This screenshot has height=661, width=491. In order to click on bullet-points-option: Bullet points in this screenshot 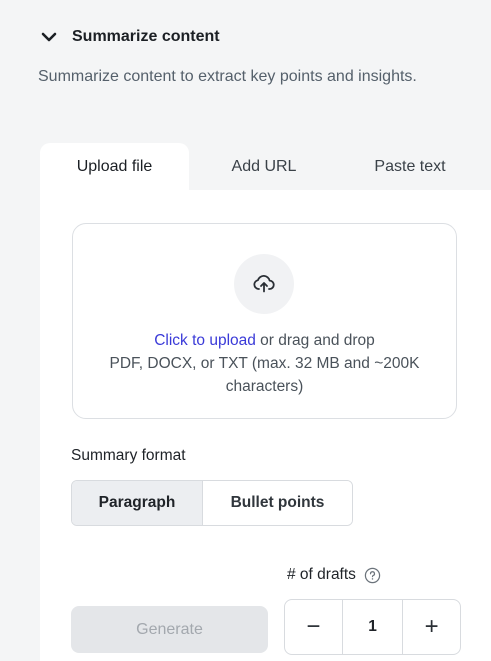, I will do `click(277, 503)`.